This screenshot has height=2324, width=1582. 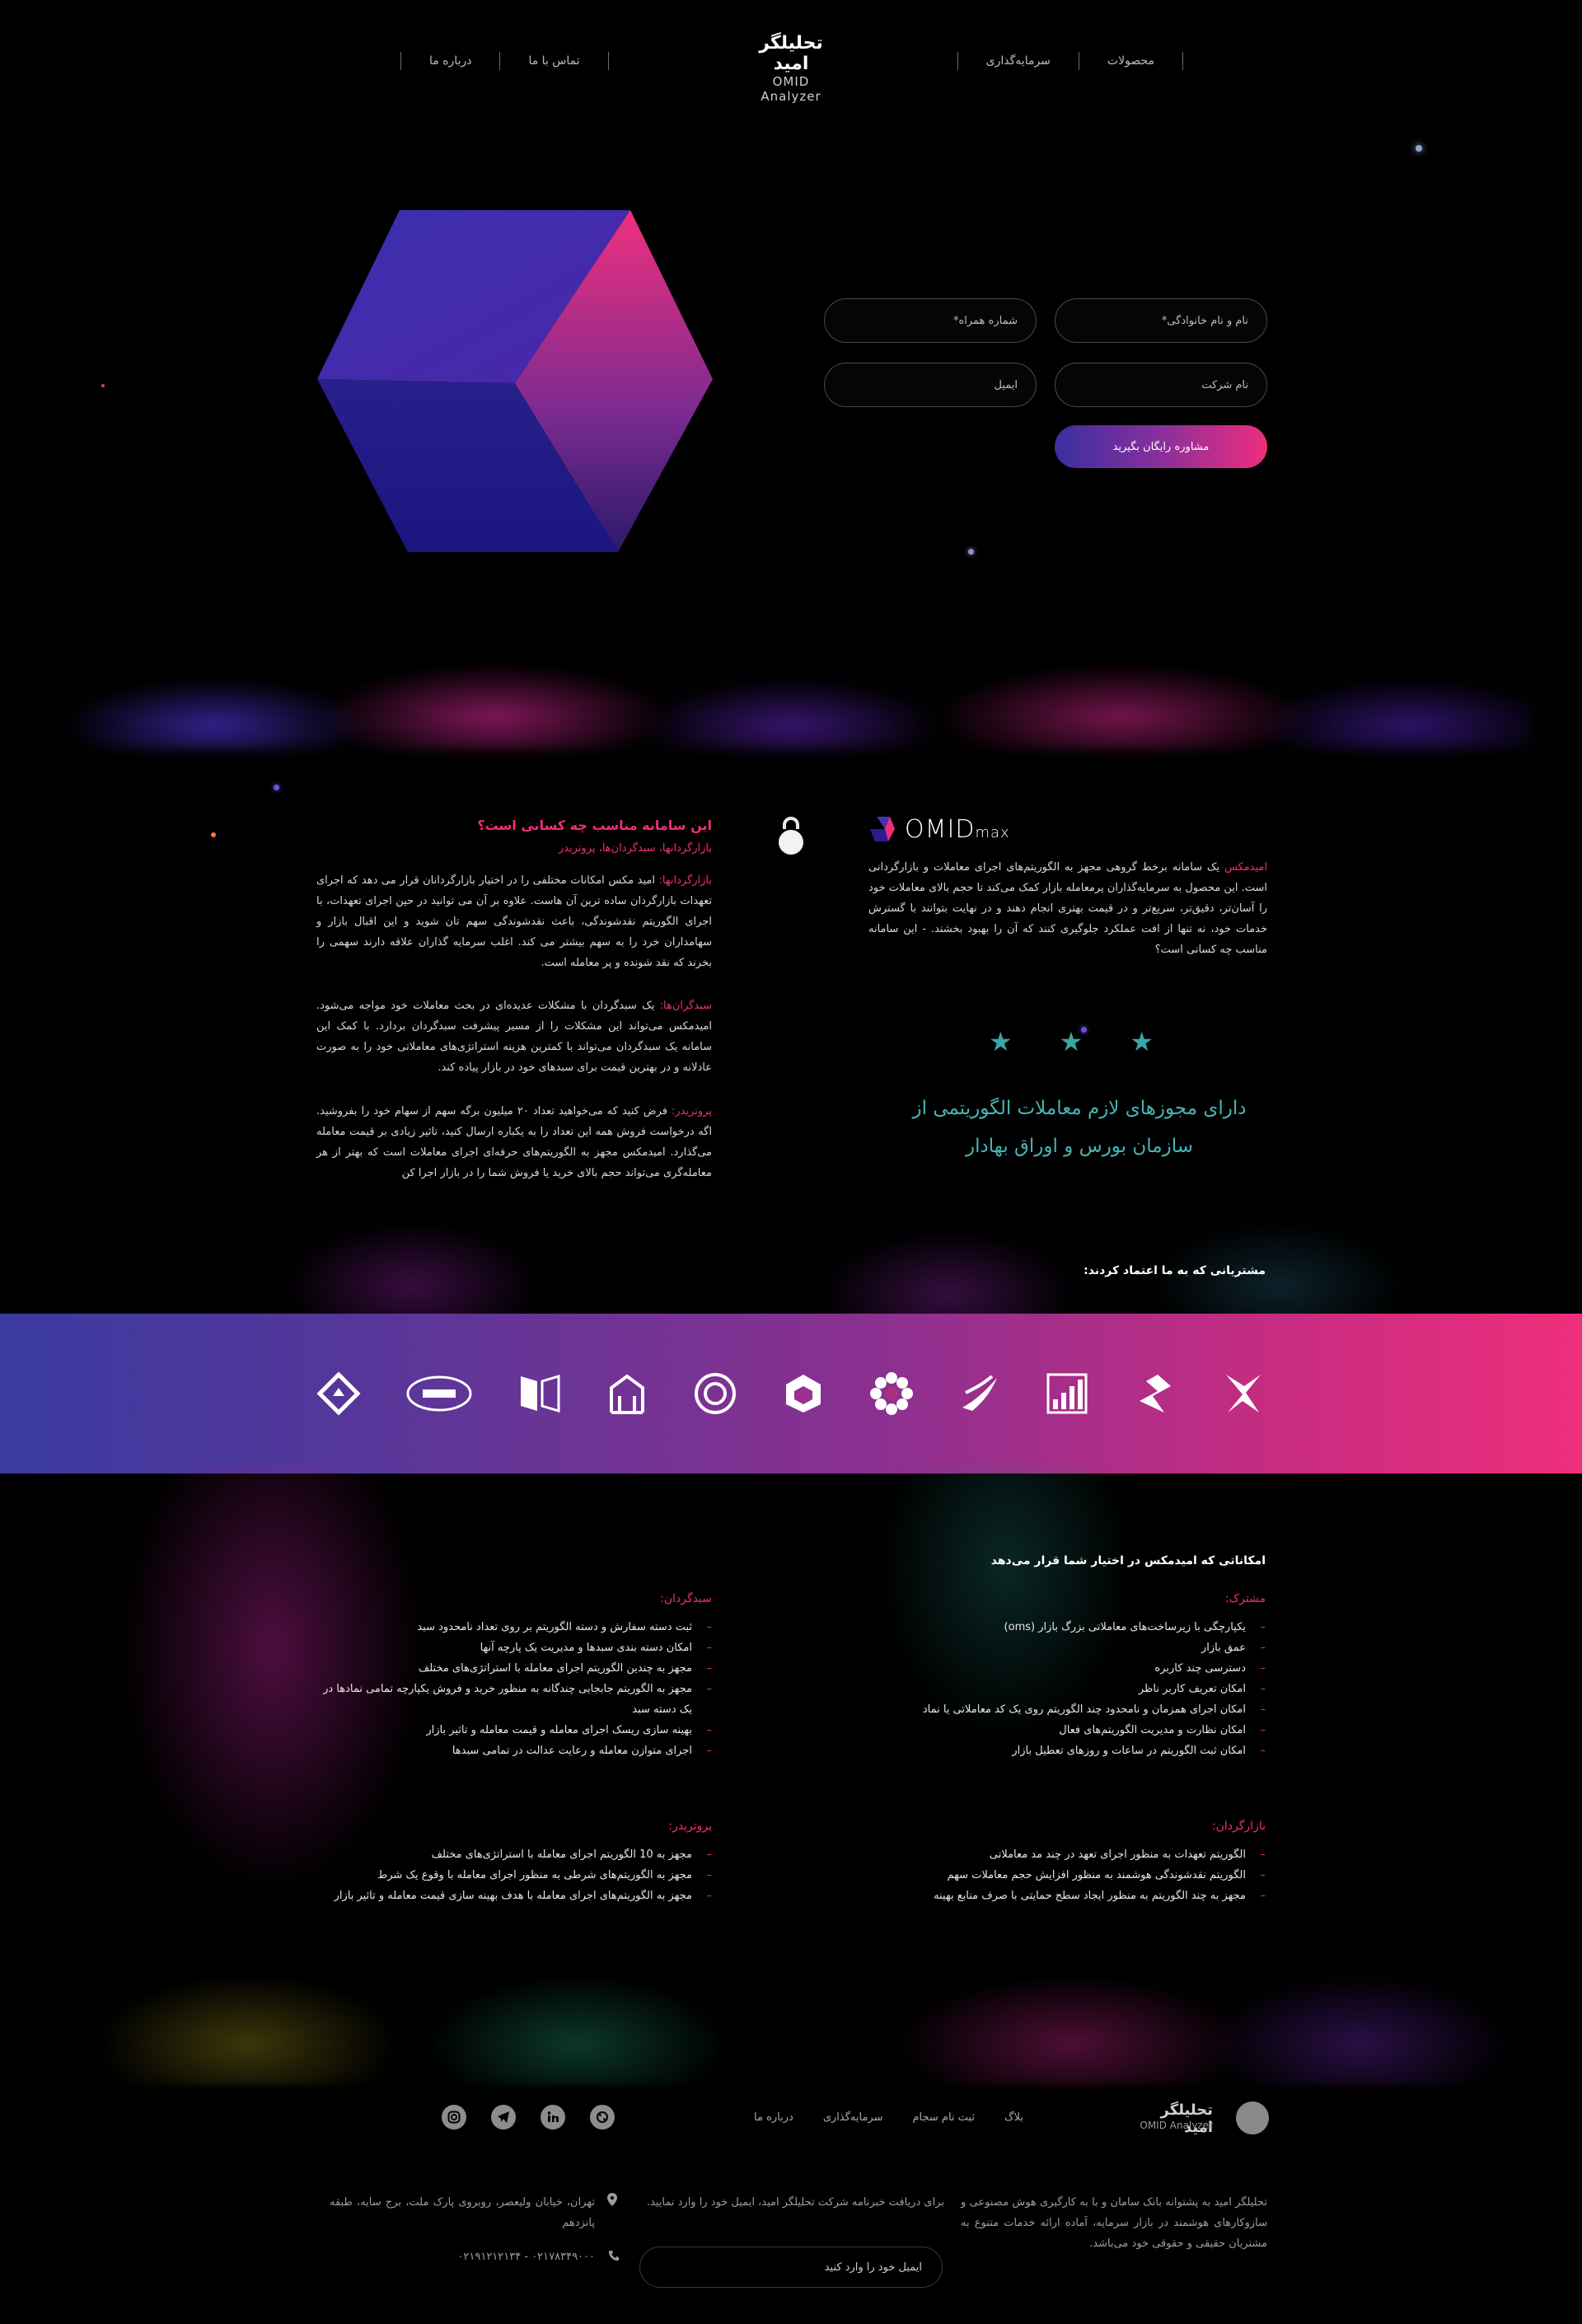 What do you see at coordinates (944, 2117) in the screenshot?
I see `footer-nav-sejam: ثبت نام سجام` at bounding box center [944, 2117].